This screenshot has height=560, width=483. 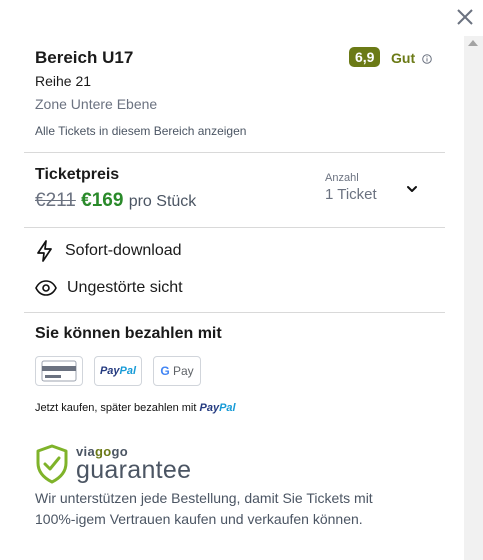 I want to click on all-tickets-in-area-link: Alle Tickets in diesem Bereich anzeigen, so click(x=140, y=131).